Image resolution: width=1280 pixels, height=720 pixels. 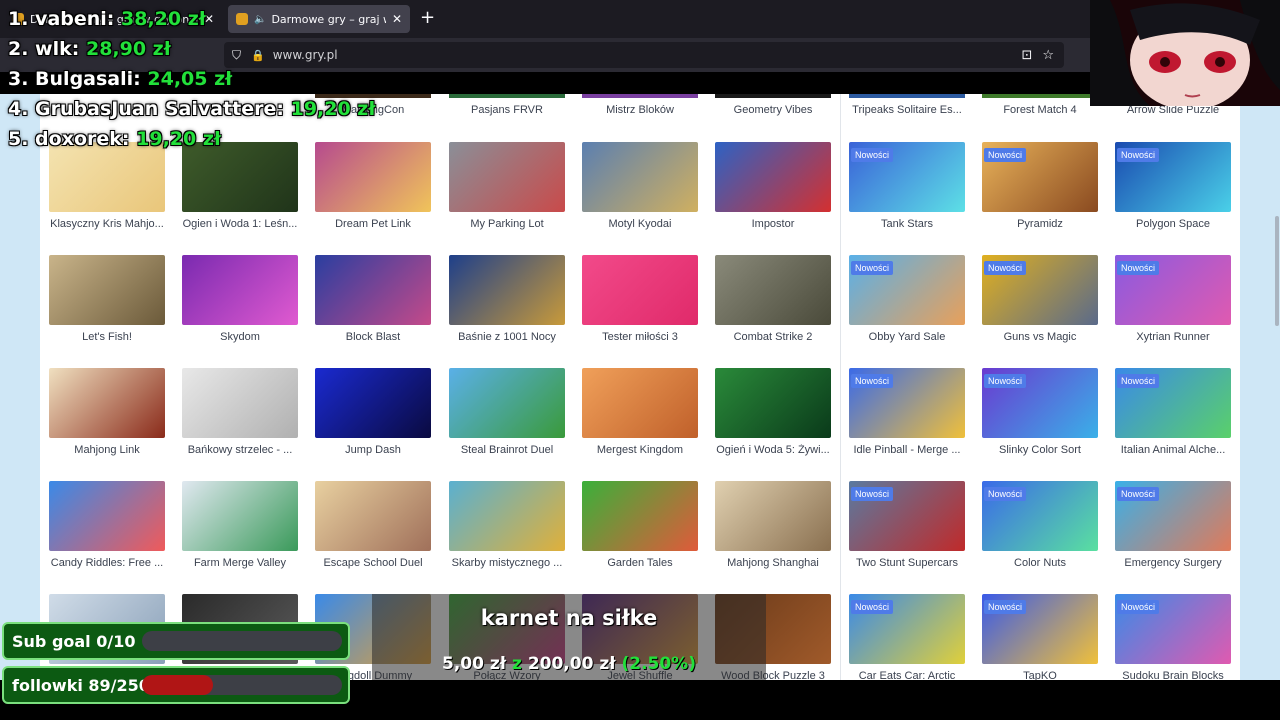 I want to click on game-card: Motyl Kyodai, so click(x=638, y=197).